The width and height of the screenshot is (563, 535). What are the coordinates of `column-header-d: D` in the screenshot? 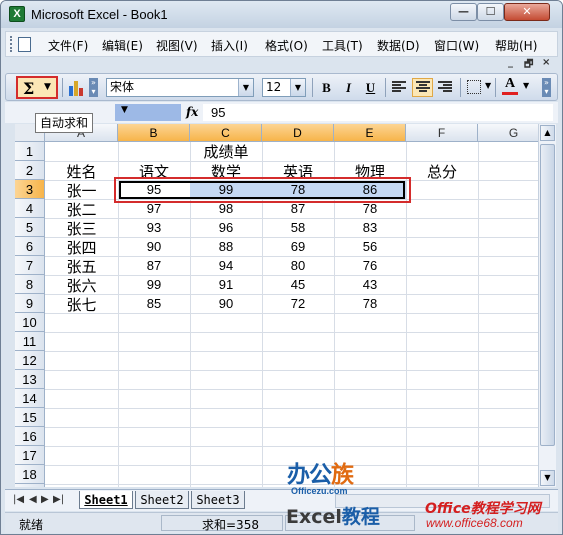 It's located at (298, 133).